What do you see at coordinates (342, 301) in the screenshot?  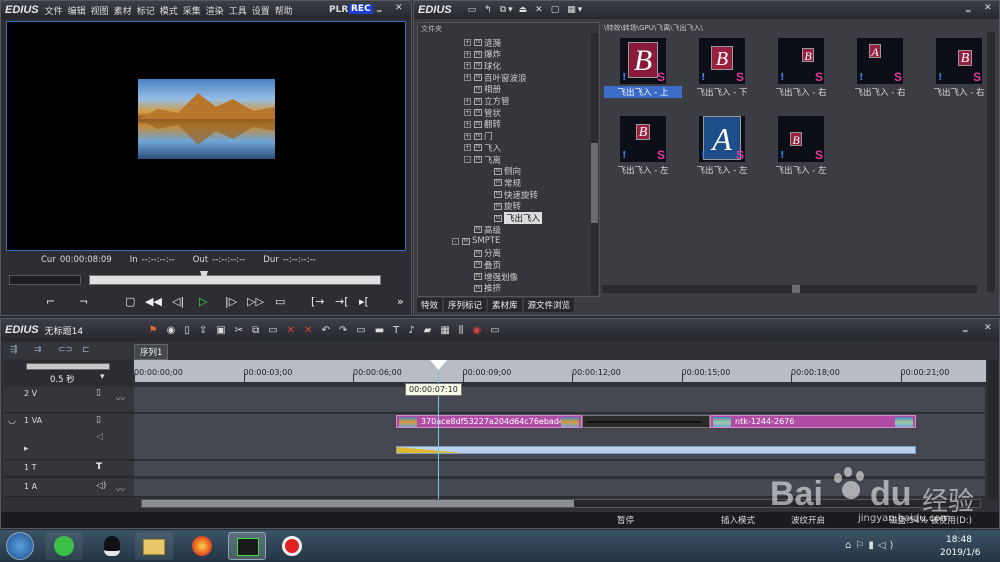 I see `overwrite-icon: →[` at bounding box center [342, 301].